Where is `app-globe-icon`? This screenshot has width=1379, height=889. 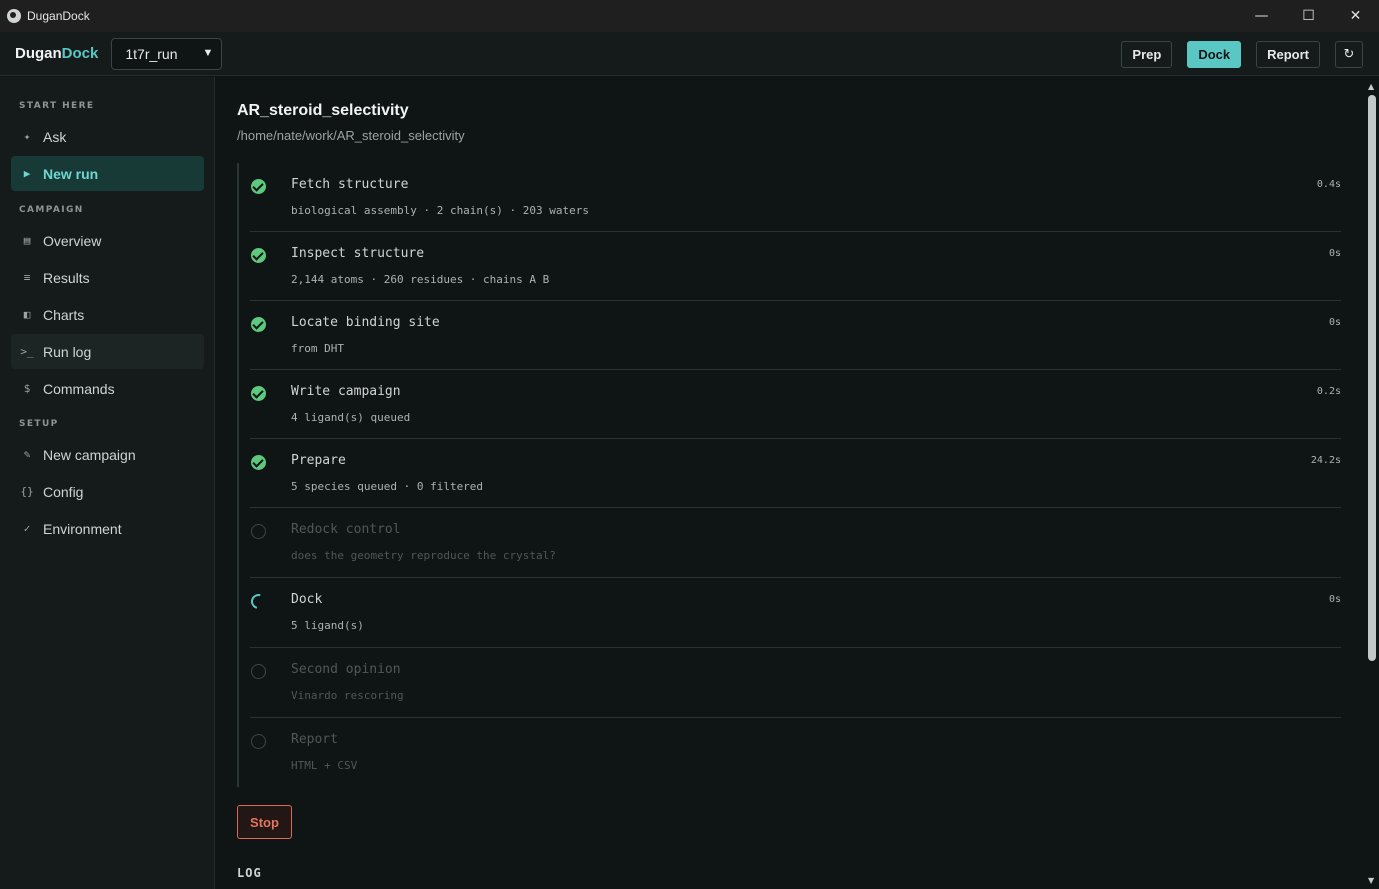 app-globe-icon is located at coordinates (14, 16).